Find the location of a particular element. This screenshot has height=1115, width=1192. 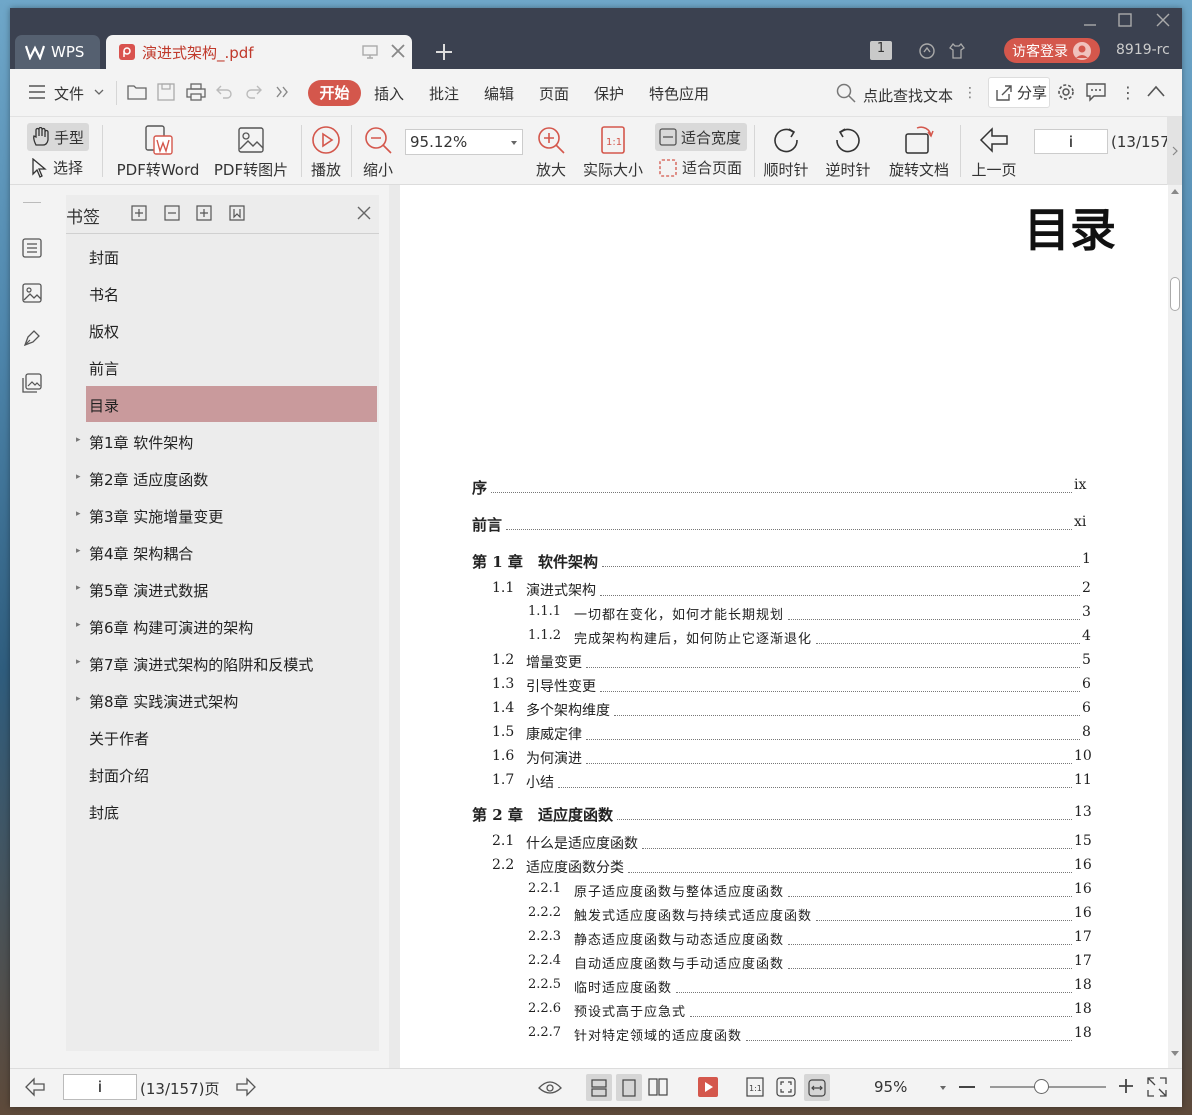

rotate-clockwise-button: 顺时针 is located at coordinates (786, 151).